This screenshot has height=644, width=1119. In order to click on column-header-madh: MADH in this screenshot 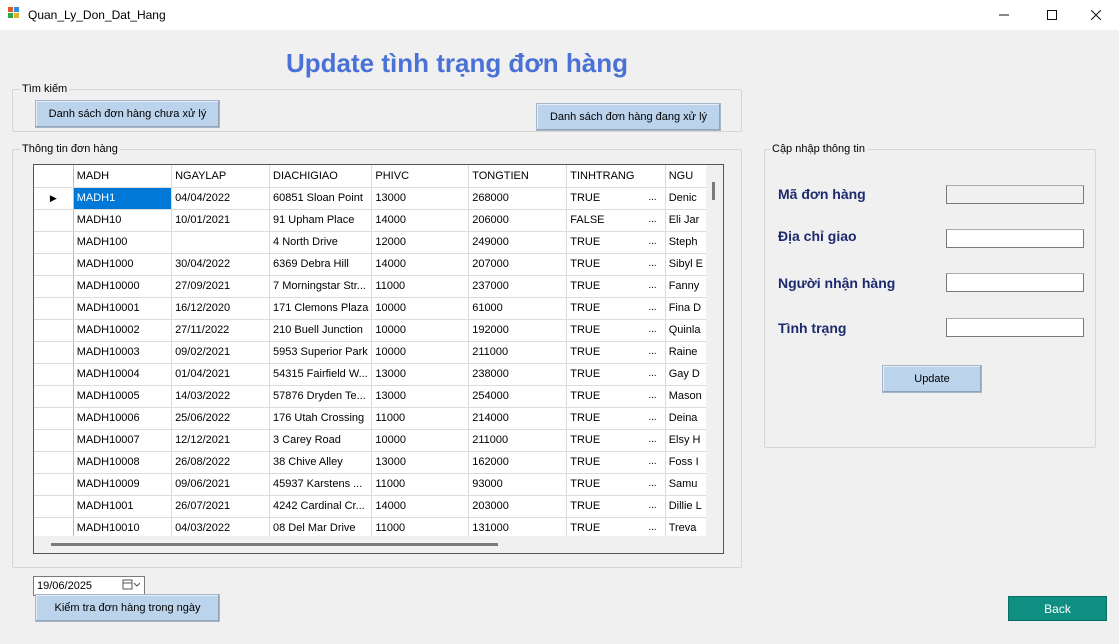, I will do `click(123, 176)`.